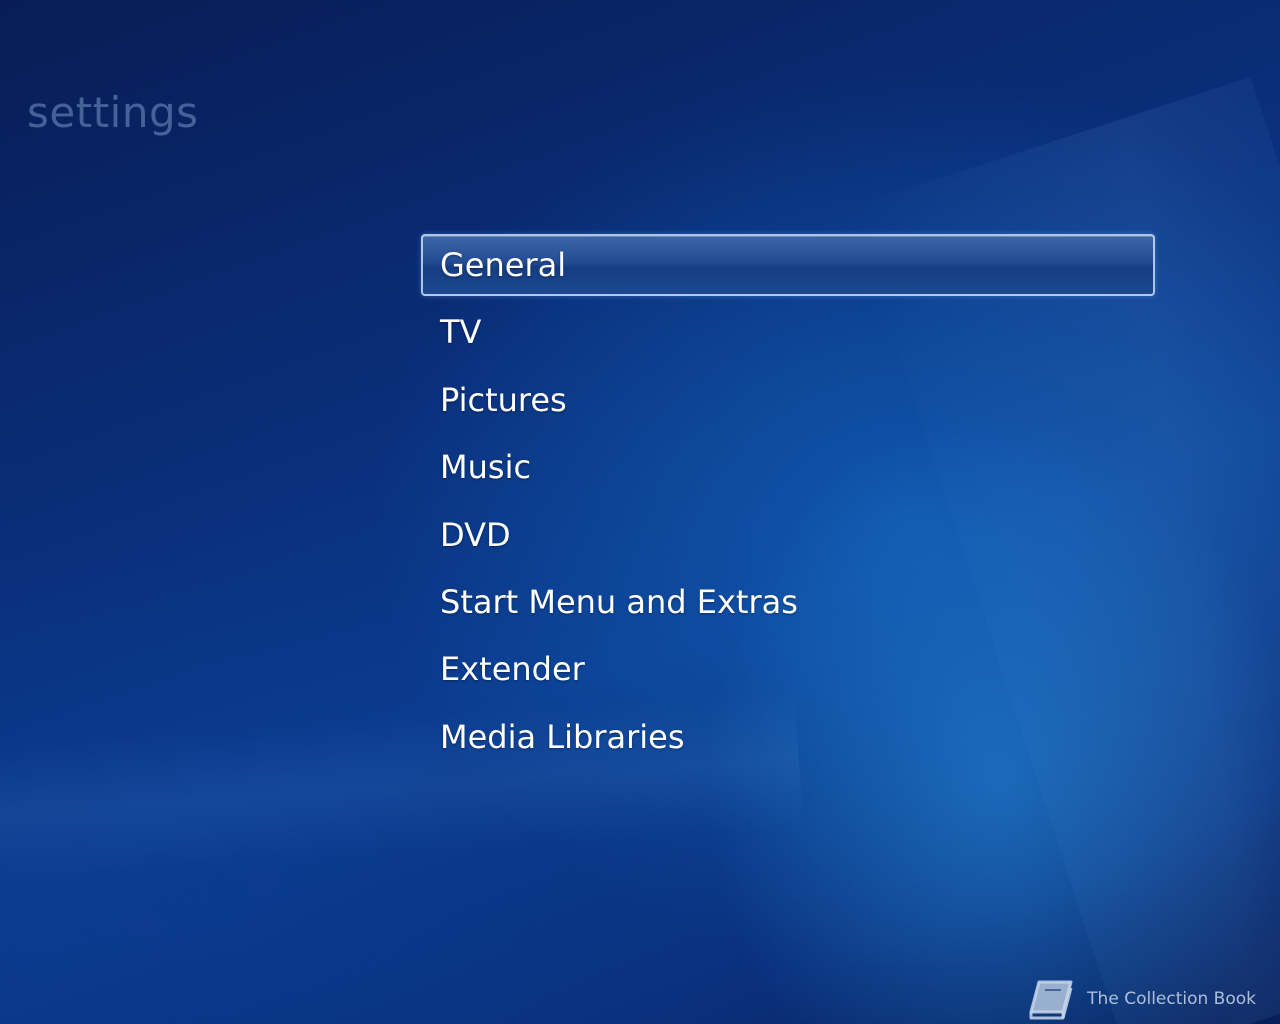  I want to click on page-title: settings, so click(113, 112).